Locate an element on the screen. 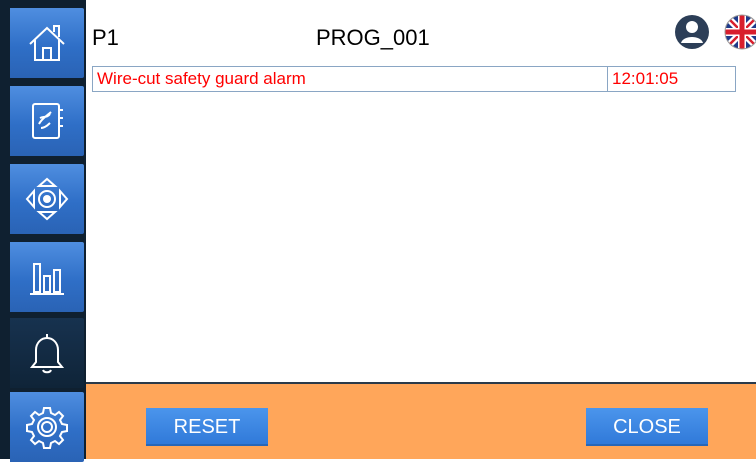  user-avatar-icon is located at coordinates (692, 32).